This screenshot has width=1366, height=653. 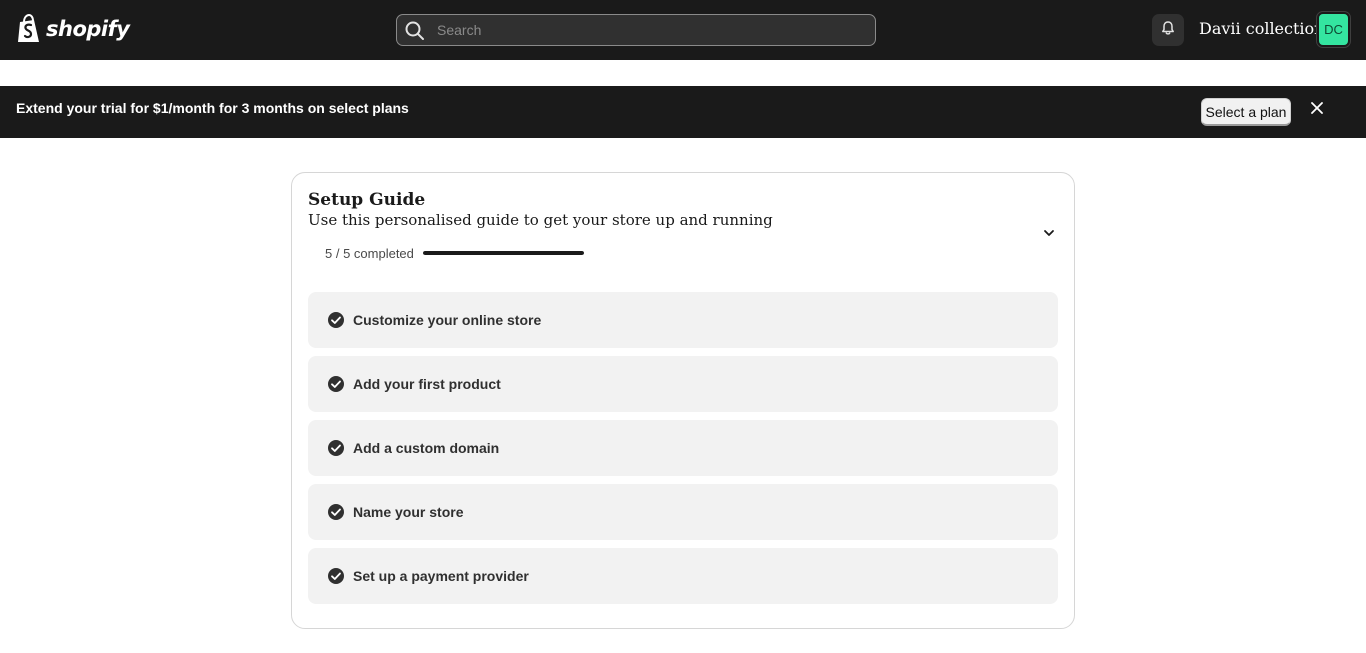 I want to click on search-icon, so click(x=415, y=33).